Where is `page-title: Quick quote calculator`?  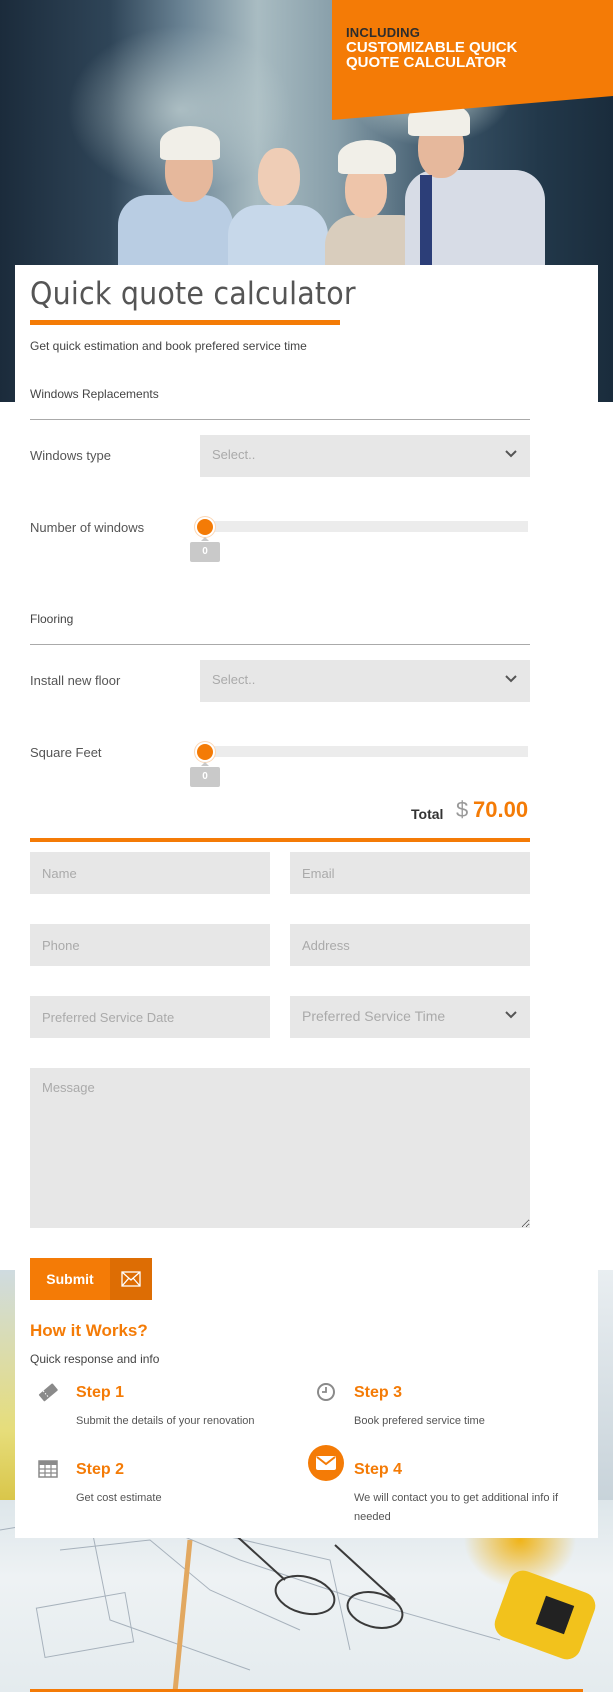 page-title: Quick quote calculator is located at coordinates (193, 294).